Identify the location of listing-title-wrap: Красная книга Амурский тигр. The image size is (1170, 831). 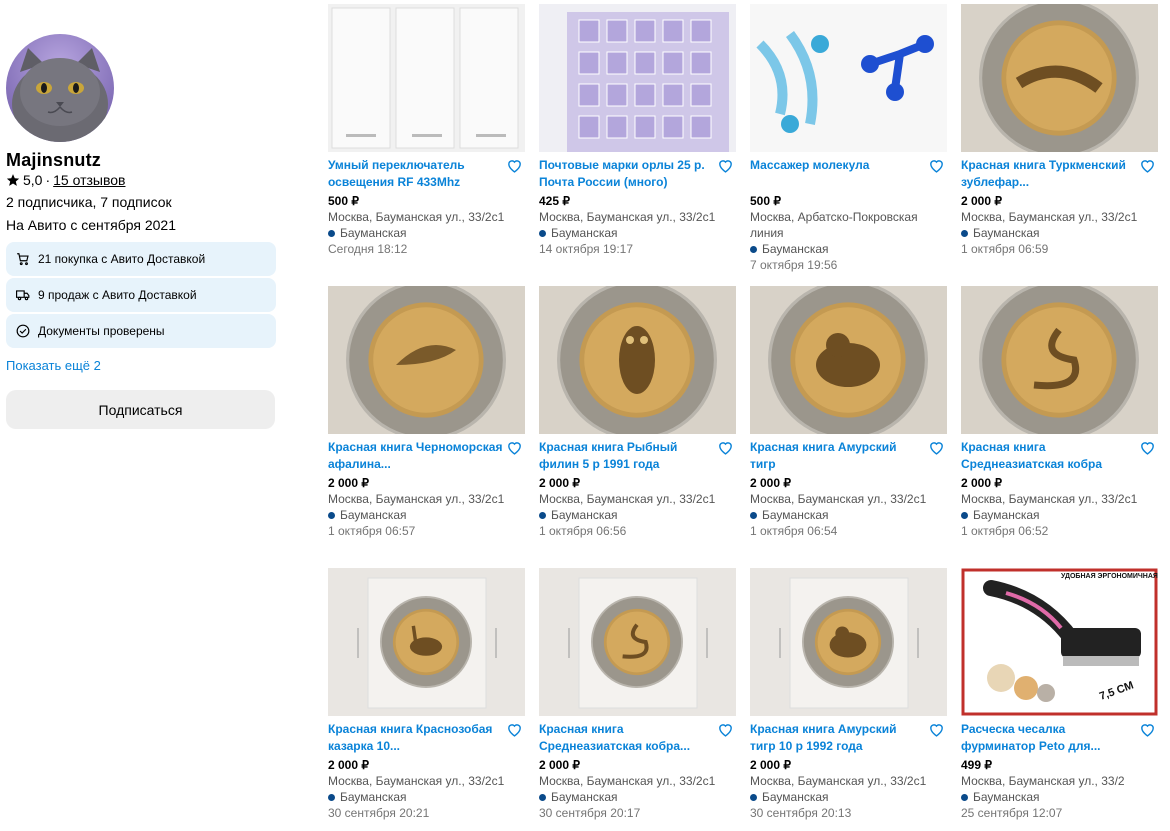
(848, 456).